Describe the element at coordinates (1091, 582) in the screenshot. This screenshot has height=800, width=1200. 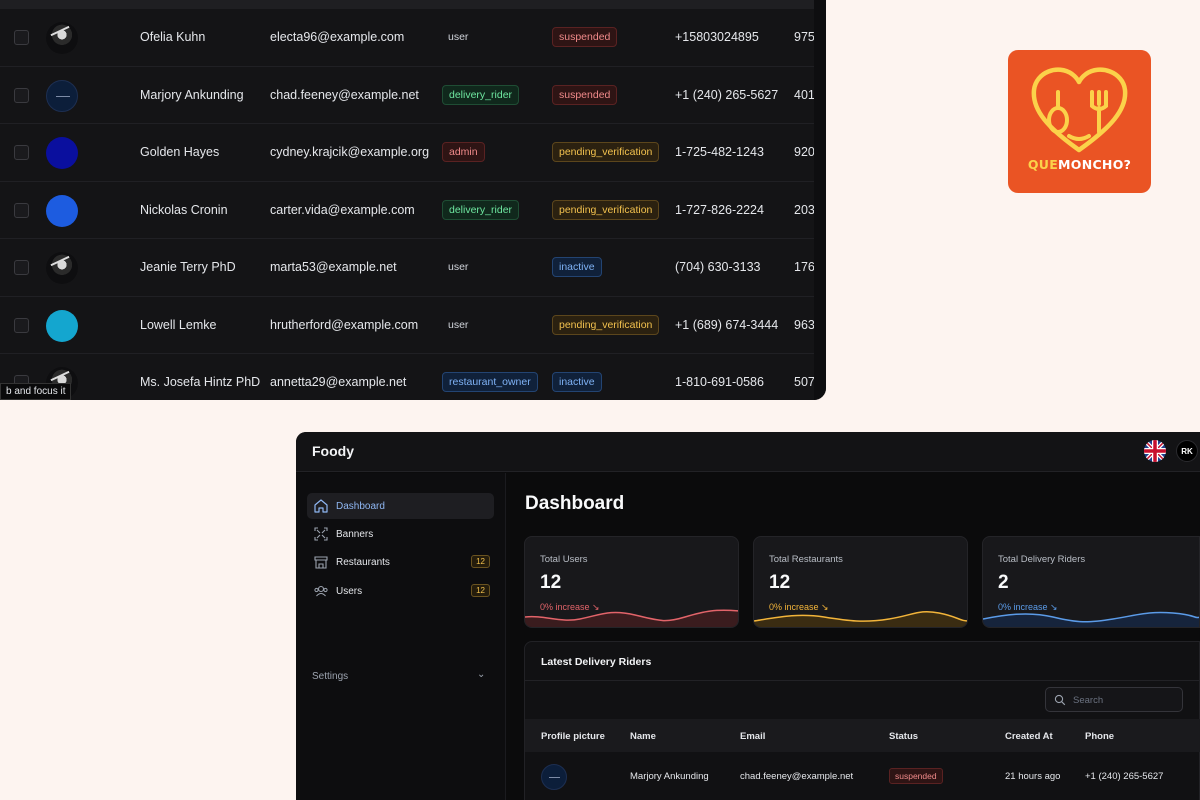
I see `stat-card-delivery-riders: Total Delivery Riders 2 0% increase ↘` at that location.